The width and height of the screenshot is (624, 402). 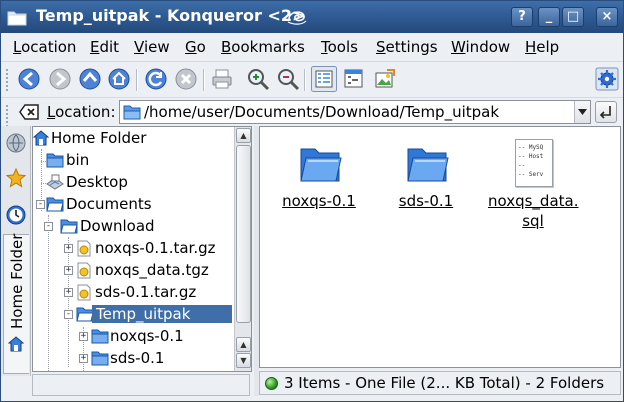 I want to click on tree-item-temp-uitpak: - Temp_uitpak, so click(x=142, y=315).